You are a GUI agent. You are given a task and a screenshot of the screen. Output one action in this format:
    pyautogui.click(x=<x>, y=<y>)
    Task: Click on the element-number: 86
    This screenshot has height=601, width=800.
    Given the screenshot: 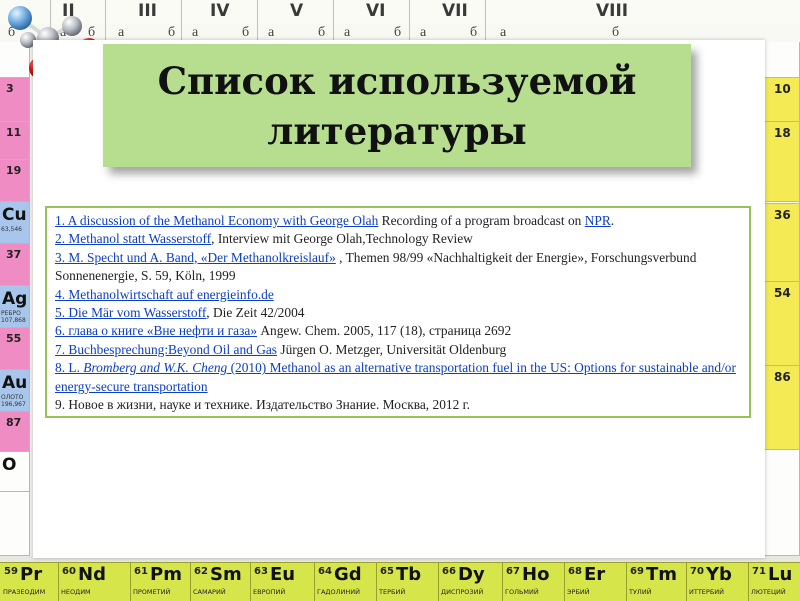 What is the action you would take?
    pyautogui.click(x=782, y=377)
    